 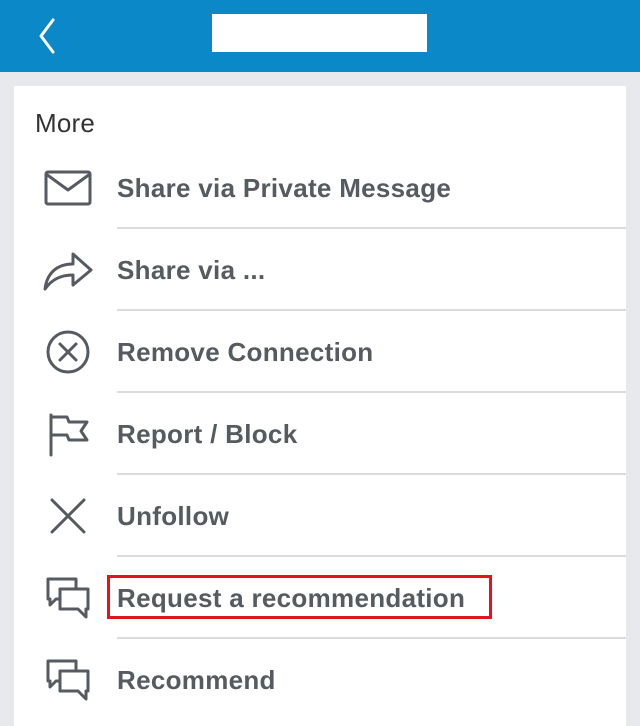 What do you see at coordinates (68, 434) in the screenshot?
I see `flag-icon` at bounding box center [68, 434].